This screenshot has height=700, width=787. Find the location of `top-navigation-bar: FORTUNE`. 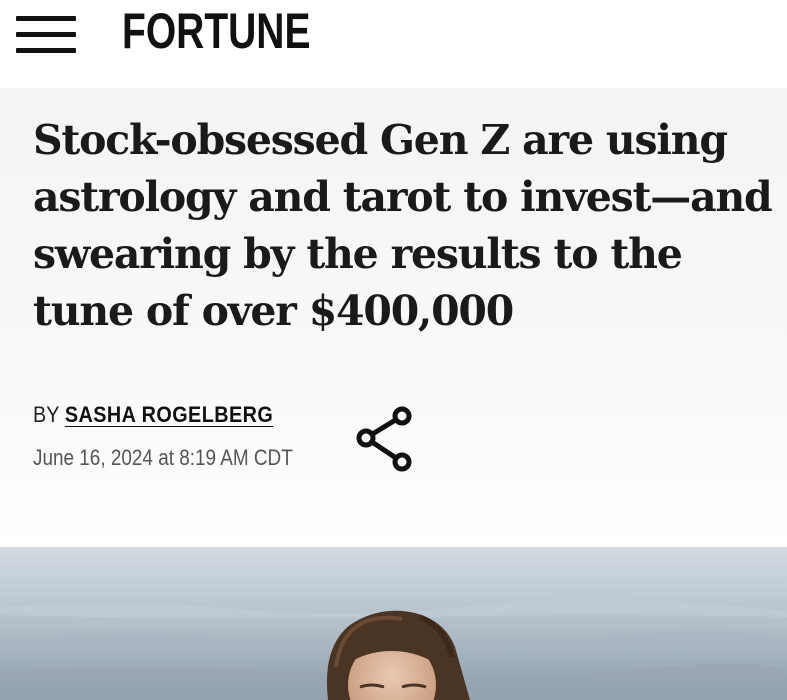

top-navigation-bar: FORTUNE is located at coordinates (393, 44).